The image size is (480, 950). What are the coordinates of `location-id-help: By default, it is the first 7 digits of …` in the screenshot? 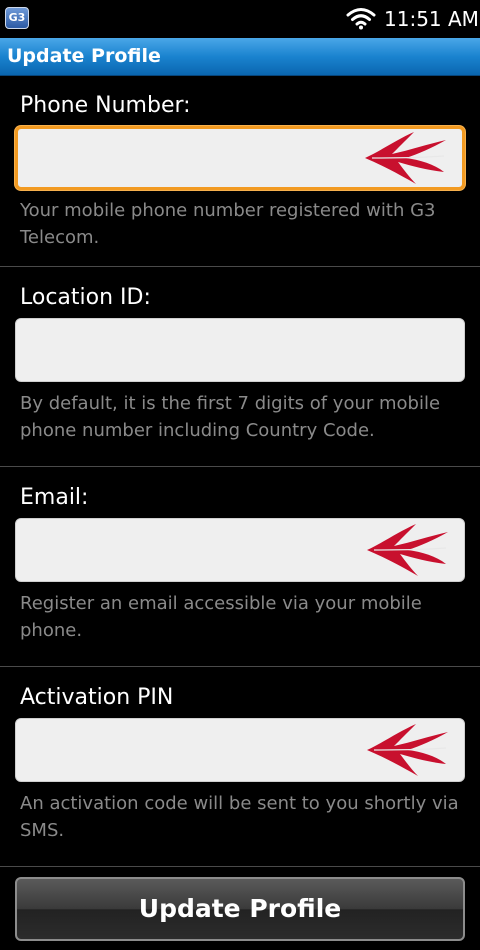 It's located at (230, 417).